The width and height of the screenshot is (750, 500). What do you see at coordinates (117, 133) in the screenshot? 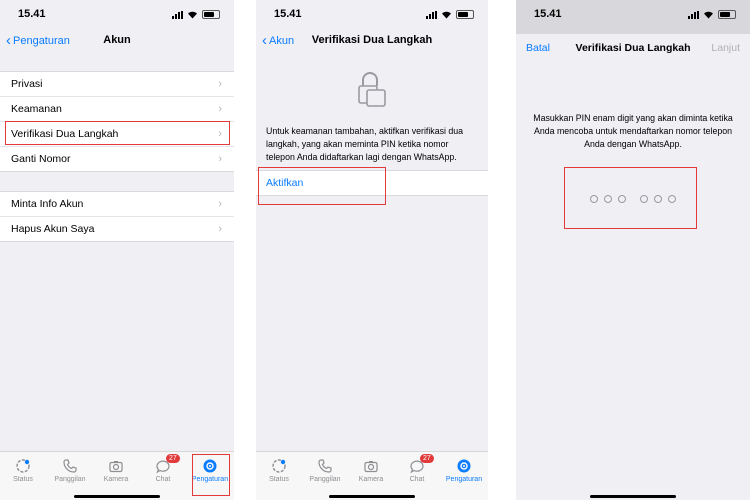
I see `highlight-box-verifikasi` at bounding box center [117, 133].